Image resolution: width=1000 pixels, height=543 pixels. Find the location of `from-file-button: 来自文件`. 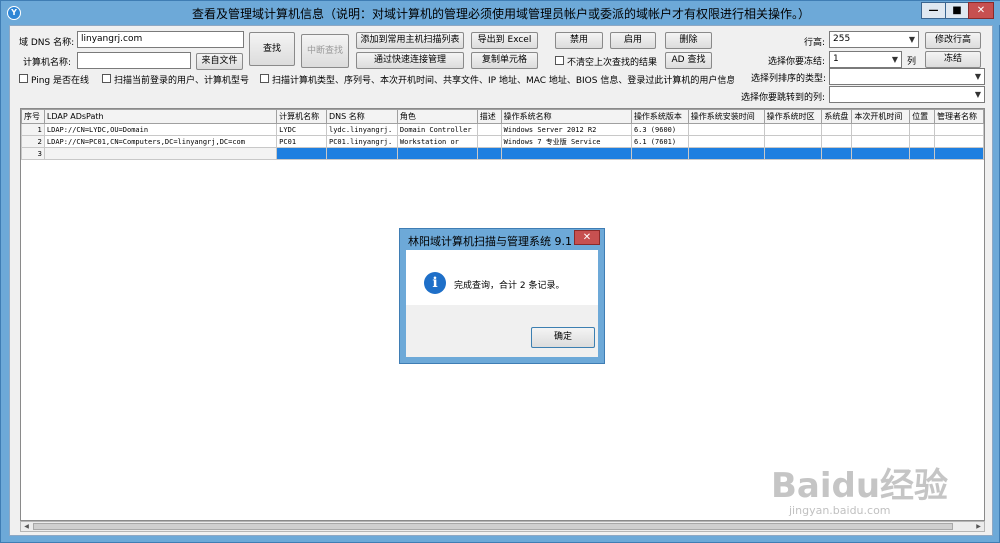

from-file-button: 来自文件 is located at coordinates (219, 61).